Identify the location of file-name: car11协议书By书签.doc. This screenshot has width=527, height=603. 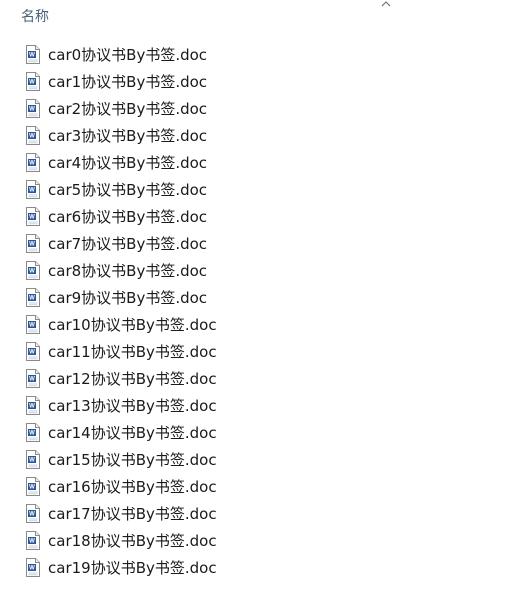
(132, 352).